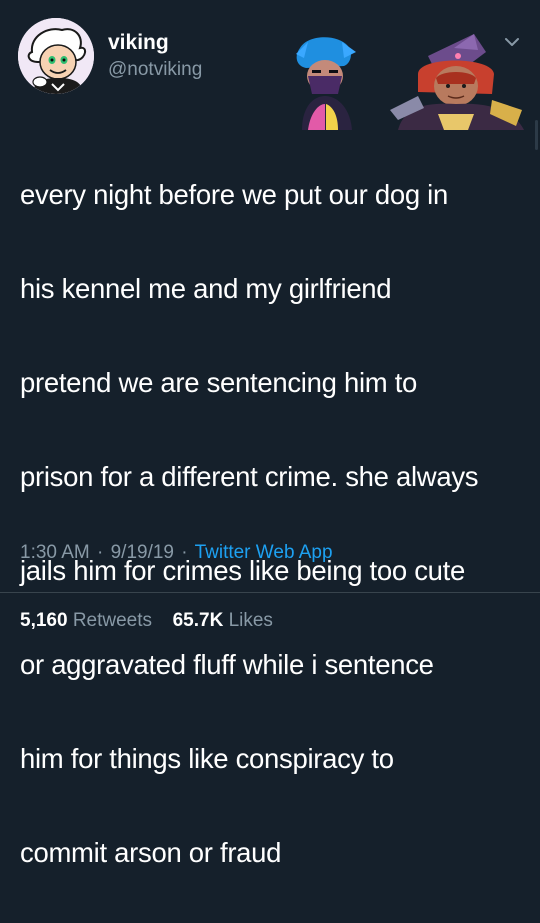 The height and width of the screenshot is (923, 540). What do you see at coordinates (151, 852) in the screenshot?
I see `tweet-line: commit arson or fraud` at bounding box center [151, 852].